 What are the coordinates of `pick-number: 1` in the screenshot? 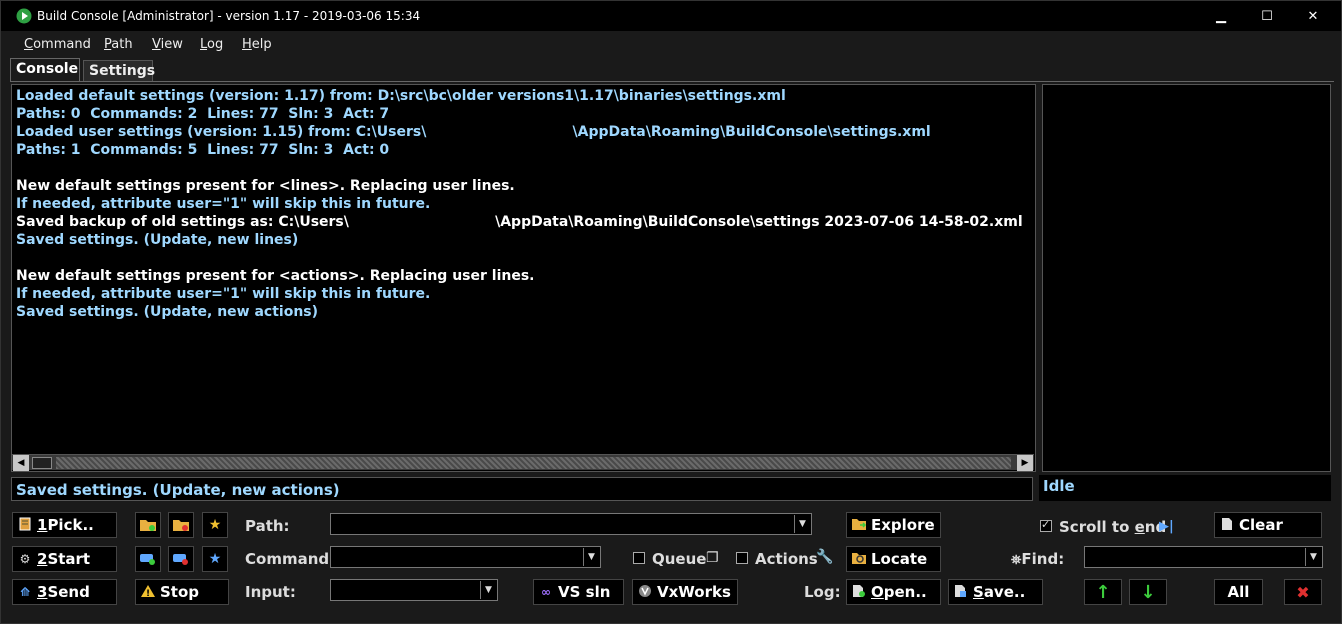 It's located at (42, 525).